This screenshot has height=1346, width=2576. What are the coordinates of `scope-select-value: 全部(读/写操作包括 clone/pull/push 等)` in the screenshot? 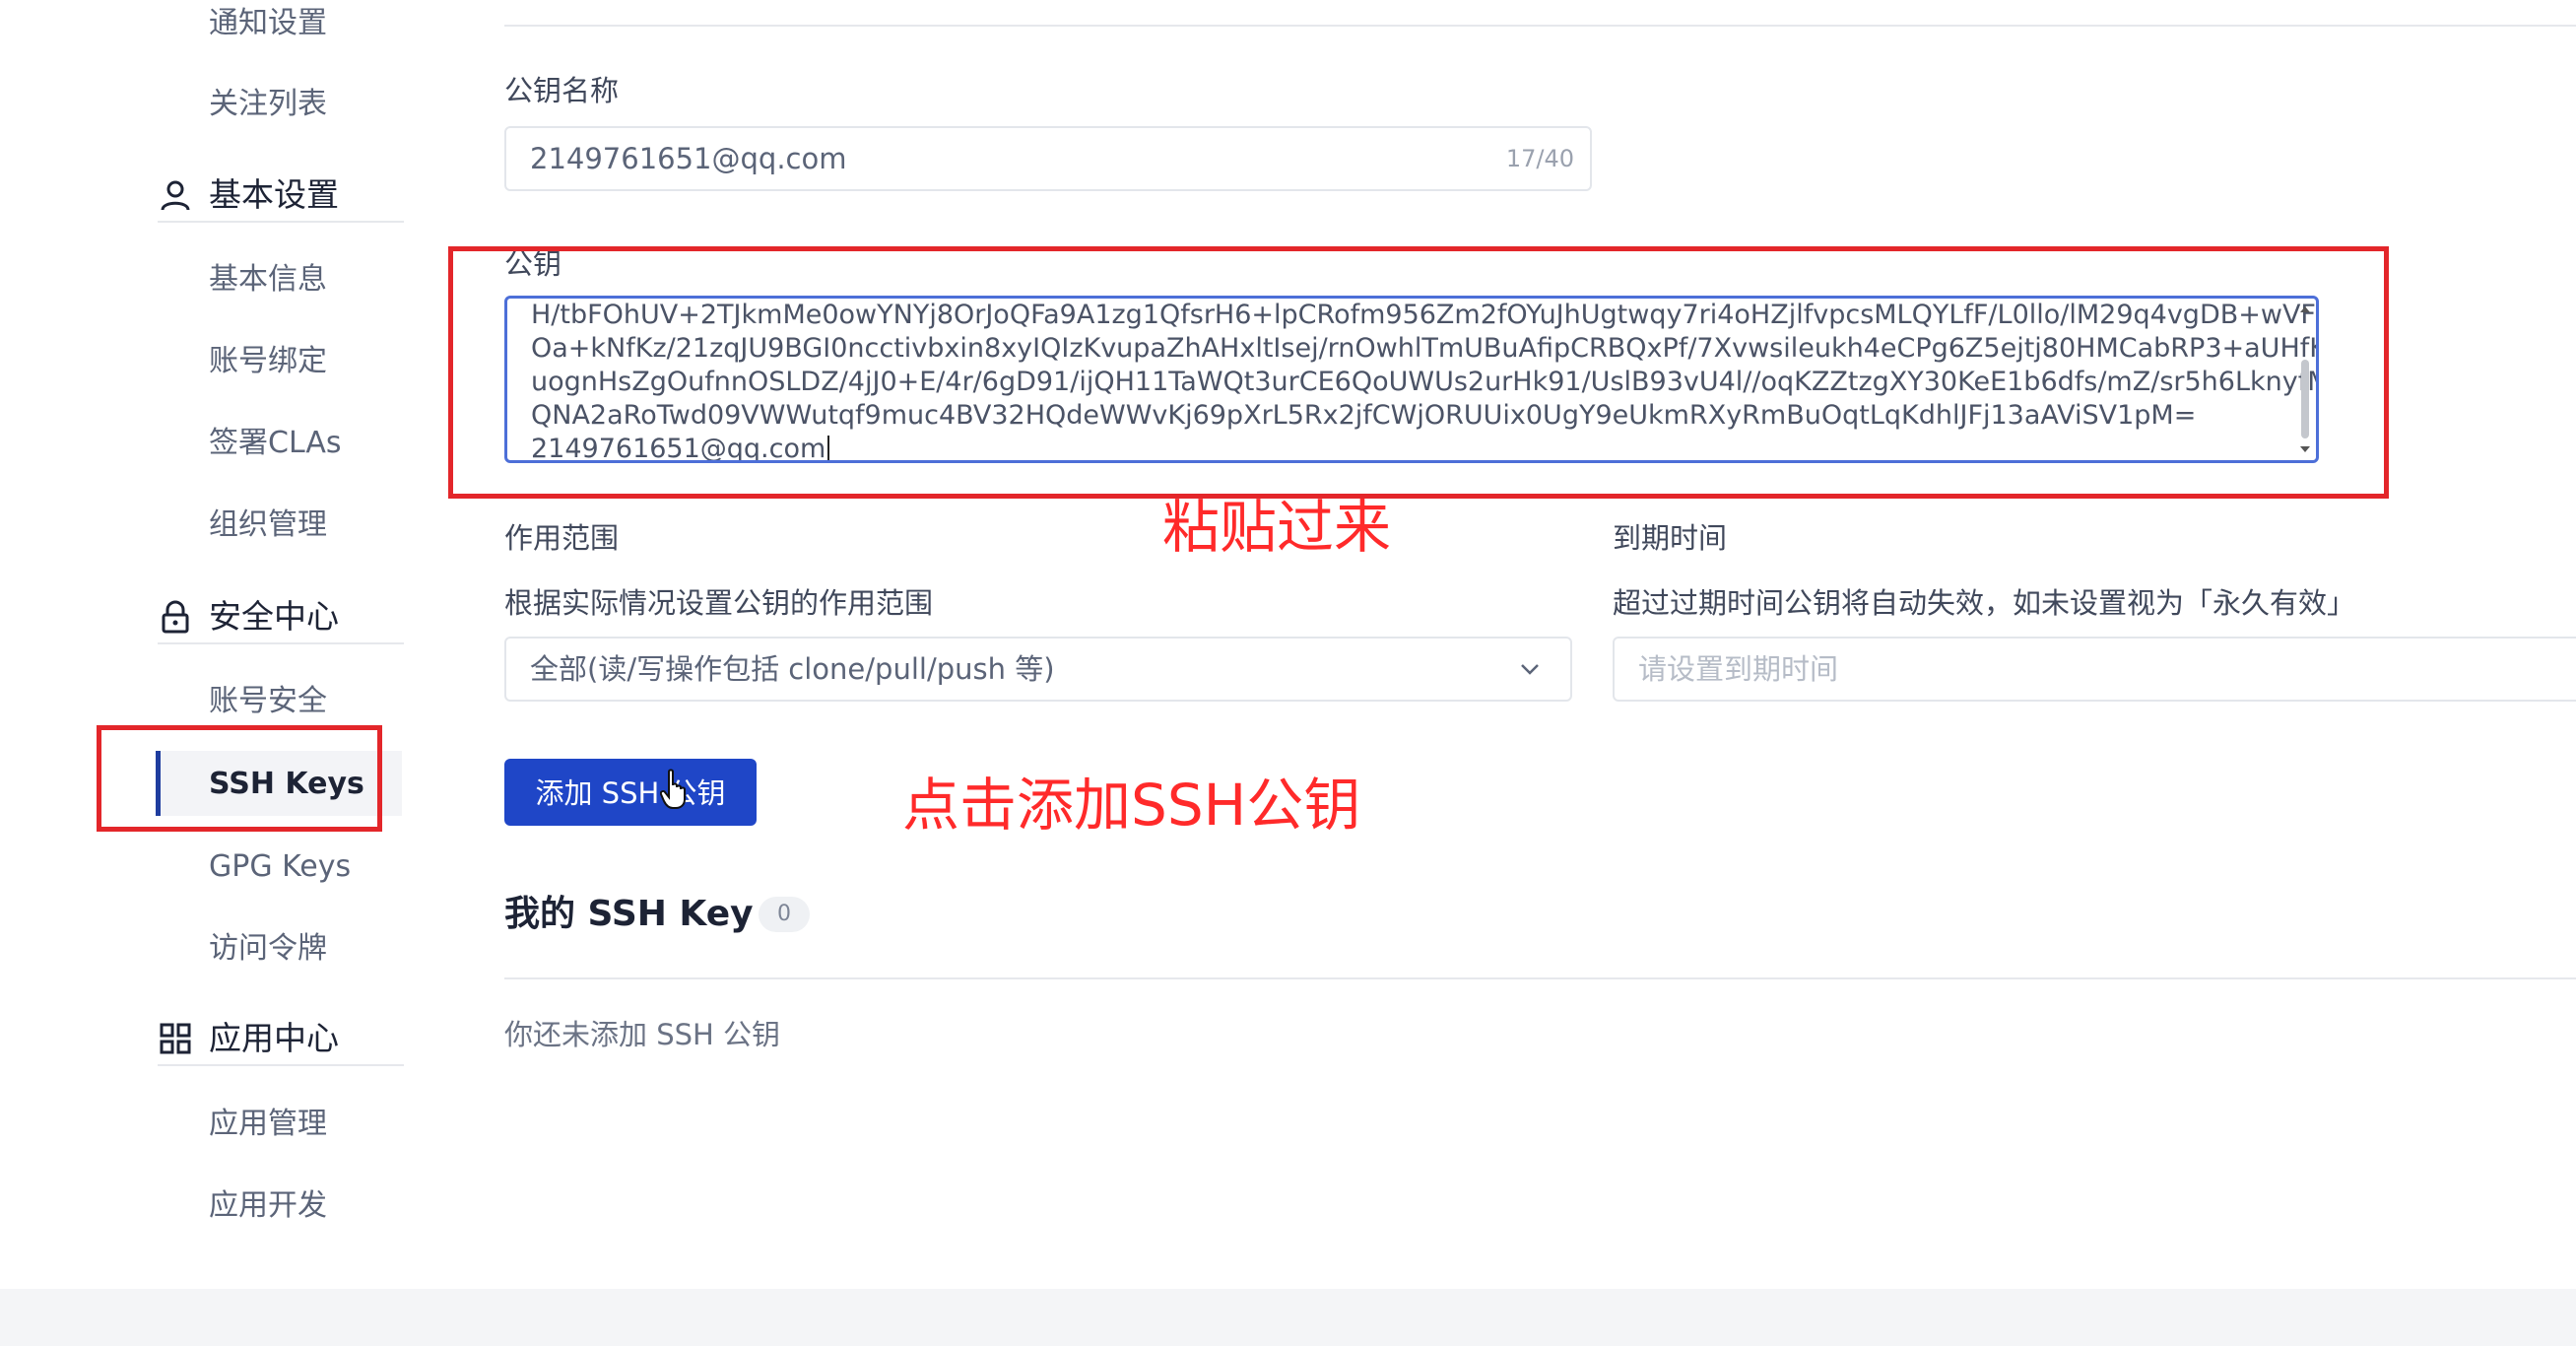 It's located at (793, 669).